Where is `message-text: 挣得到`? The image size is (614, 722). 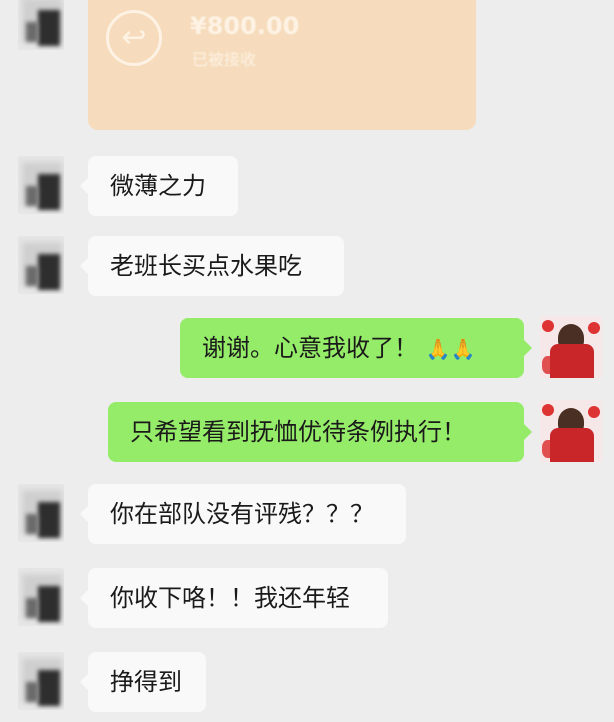 message-text: 挣得到 is located at coordinates (146, 682).